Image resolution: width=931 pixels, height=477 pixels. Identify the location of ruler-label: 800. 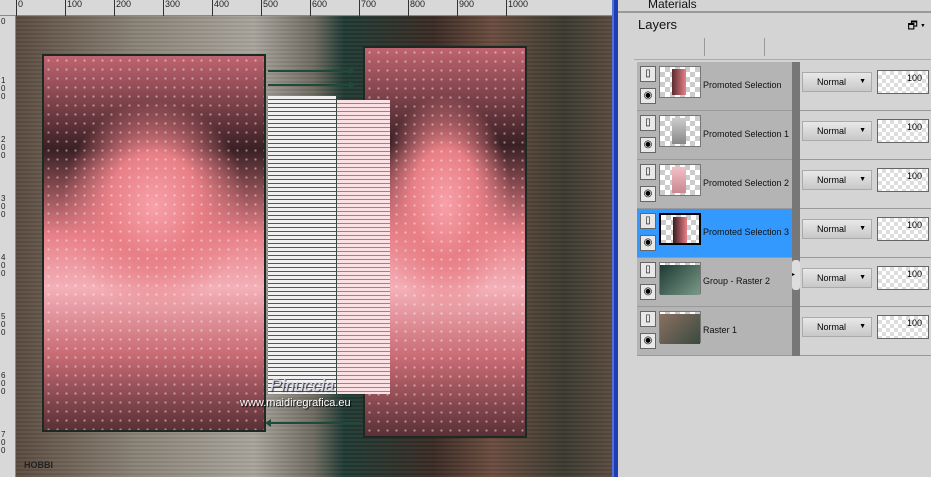
(416, 8).